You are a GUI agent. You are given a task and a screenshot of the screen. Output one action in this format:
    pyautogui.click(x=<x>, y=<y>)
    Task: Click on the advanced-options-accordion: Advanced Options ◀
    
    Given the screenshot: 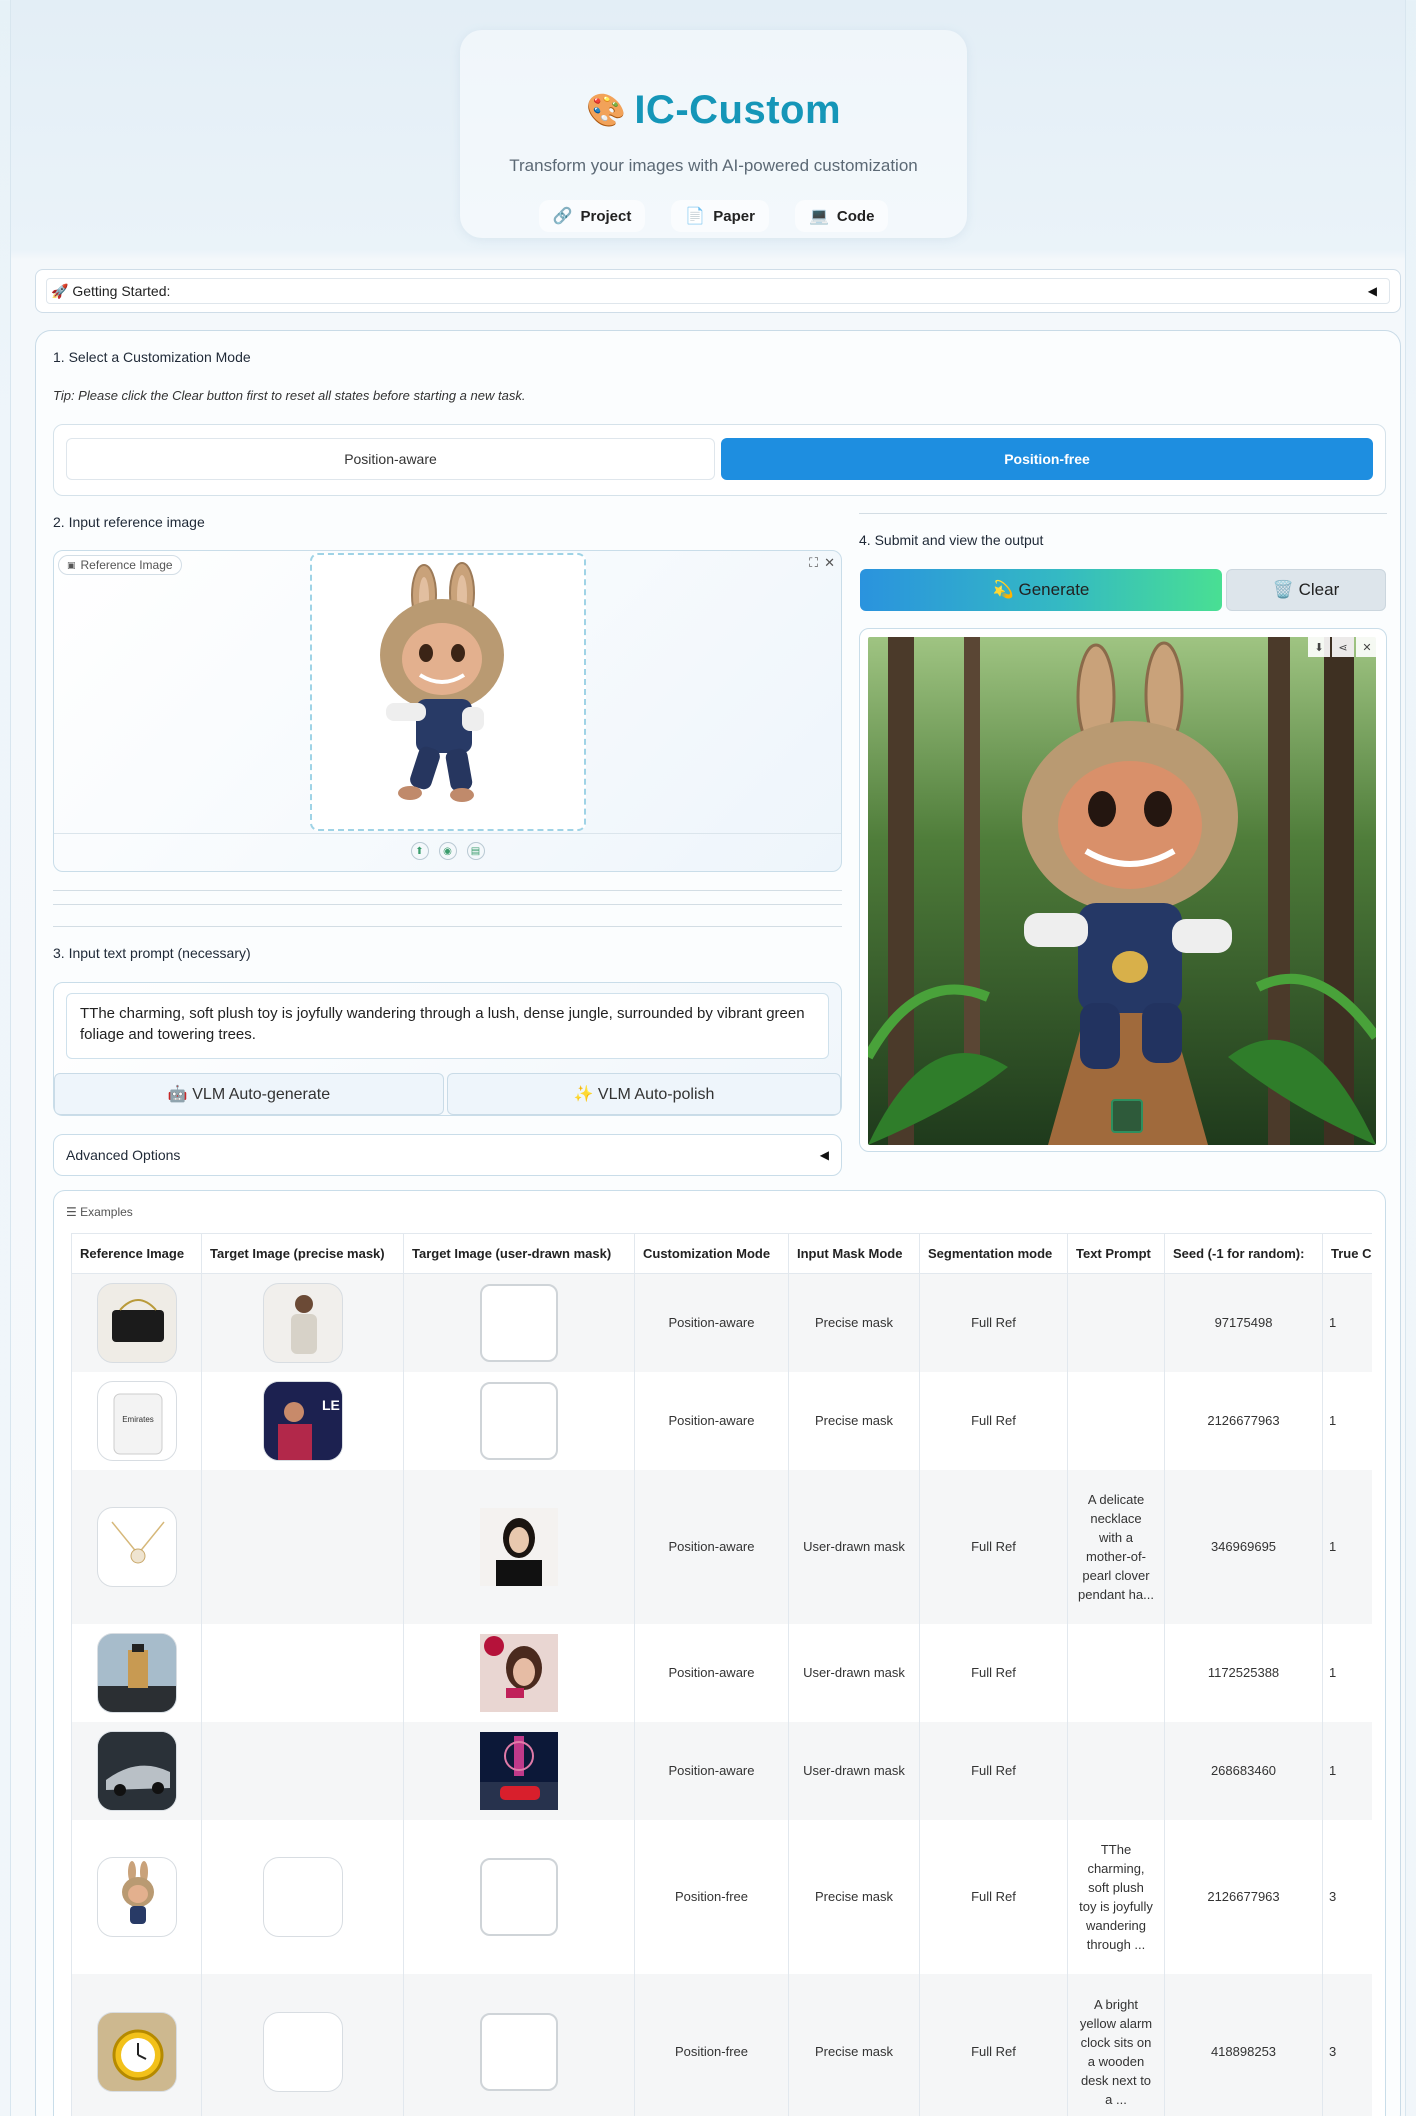 What is the action you would take?
    pyautogui.click(x=447, y=1155)
    